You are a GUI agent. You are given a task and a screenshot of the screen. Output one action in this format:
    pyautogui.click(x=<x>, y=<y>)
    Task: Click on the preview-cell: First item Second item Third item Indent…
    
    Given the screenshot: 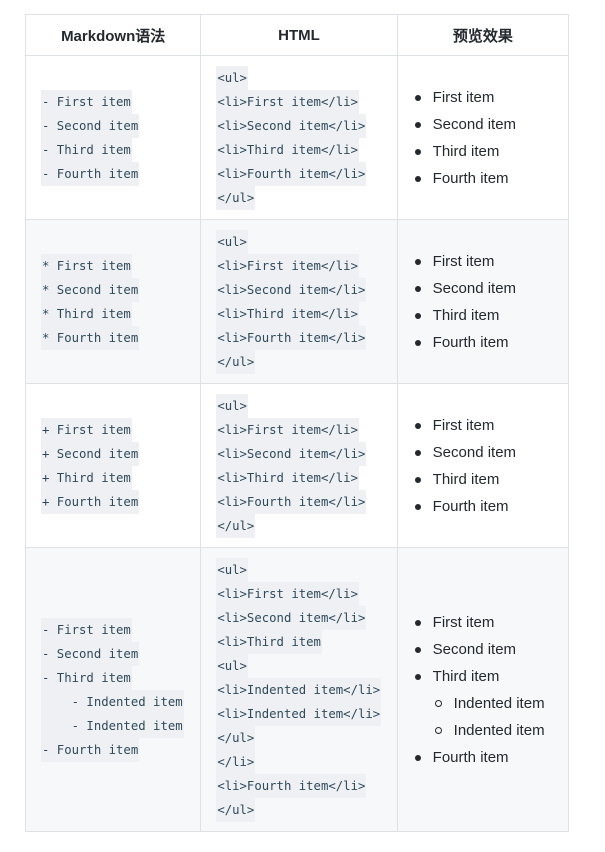 What is the action you would take?
    pyautogui.click(x=483, y=689)
    